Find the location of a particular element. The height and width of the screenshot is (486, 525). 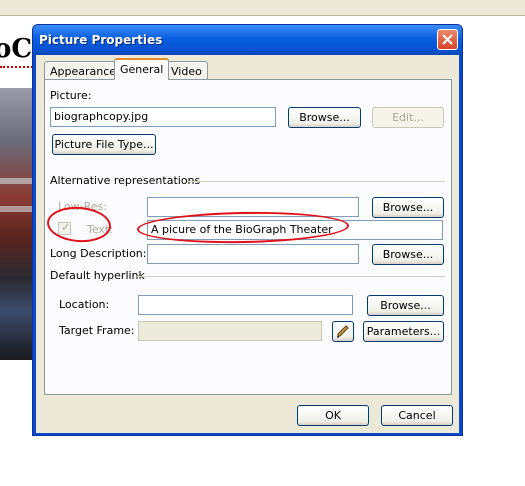

close-icon is located at coordinates (447, 39).